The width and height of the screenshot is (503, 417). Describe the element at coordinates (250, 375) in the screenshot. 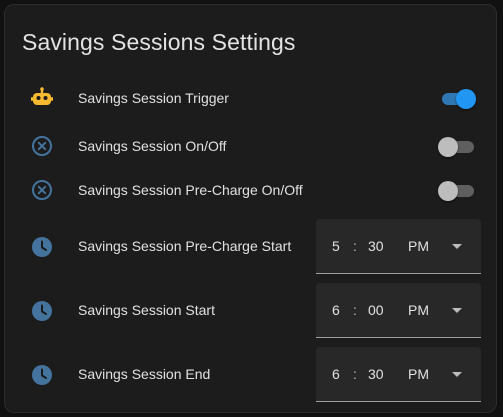

I see `row-savings-session-end: Savings Session End 6 : 30 PM` at that location.